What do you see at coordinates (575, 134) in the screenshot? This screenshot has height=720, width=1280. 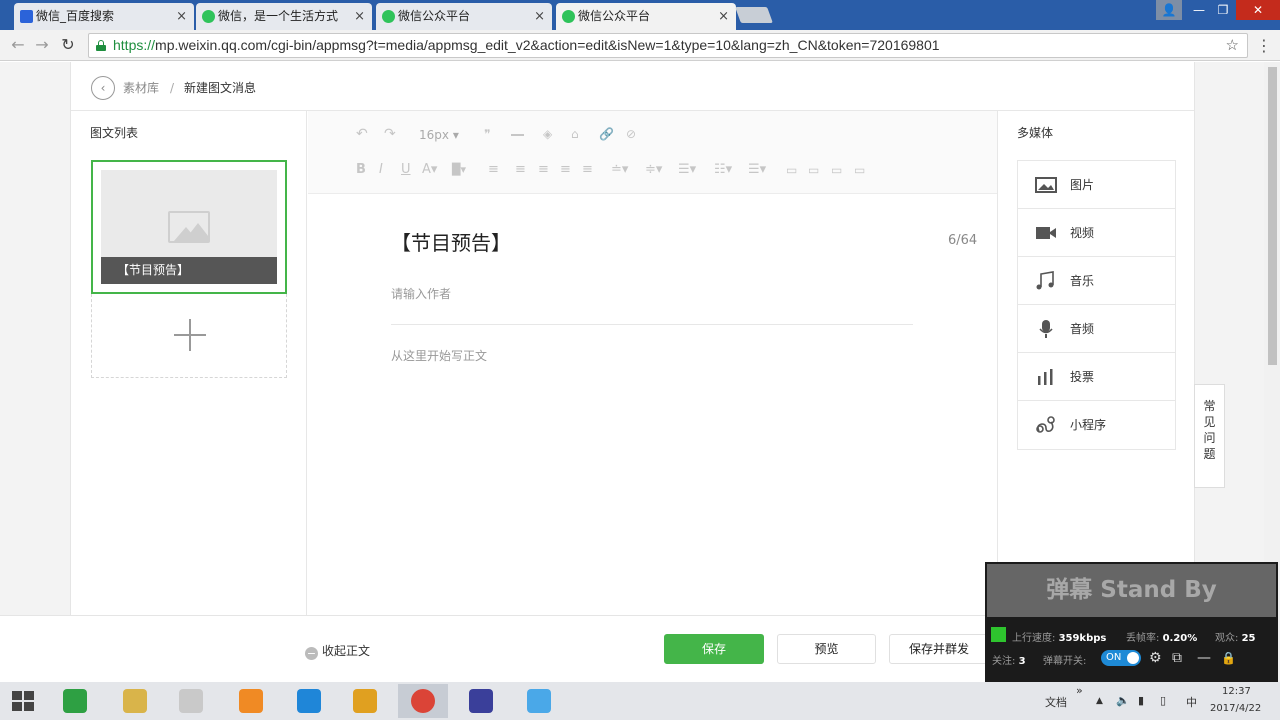 I see `clear-format-icon: ⌂` at bounding box center [575, 134].